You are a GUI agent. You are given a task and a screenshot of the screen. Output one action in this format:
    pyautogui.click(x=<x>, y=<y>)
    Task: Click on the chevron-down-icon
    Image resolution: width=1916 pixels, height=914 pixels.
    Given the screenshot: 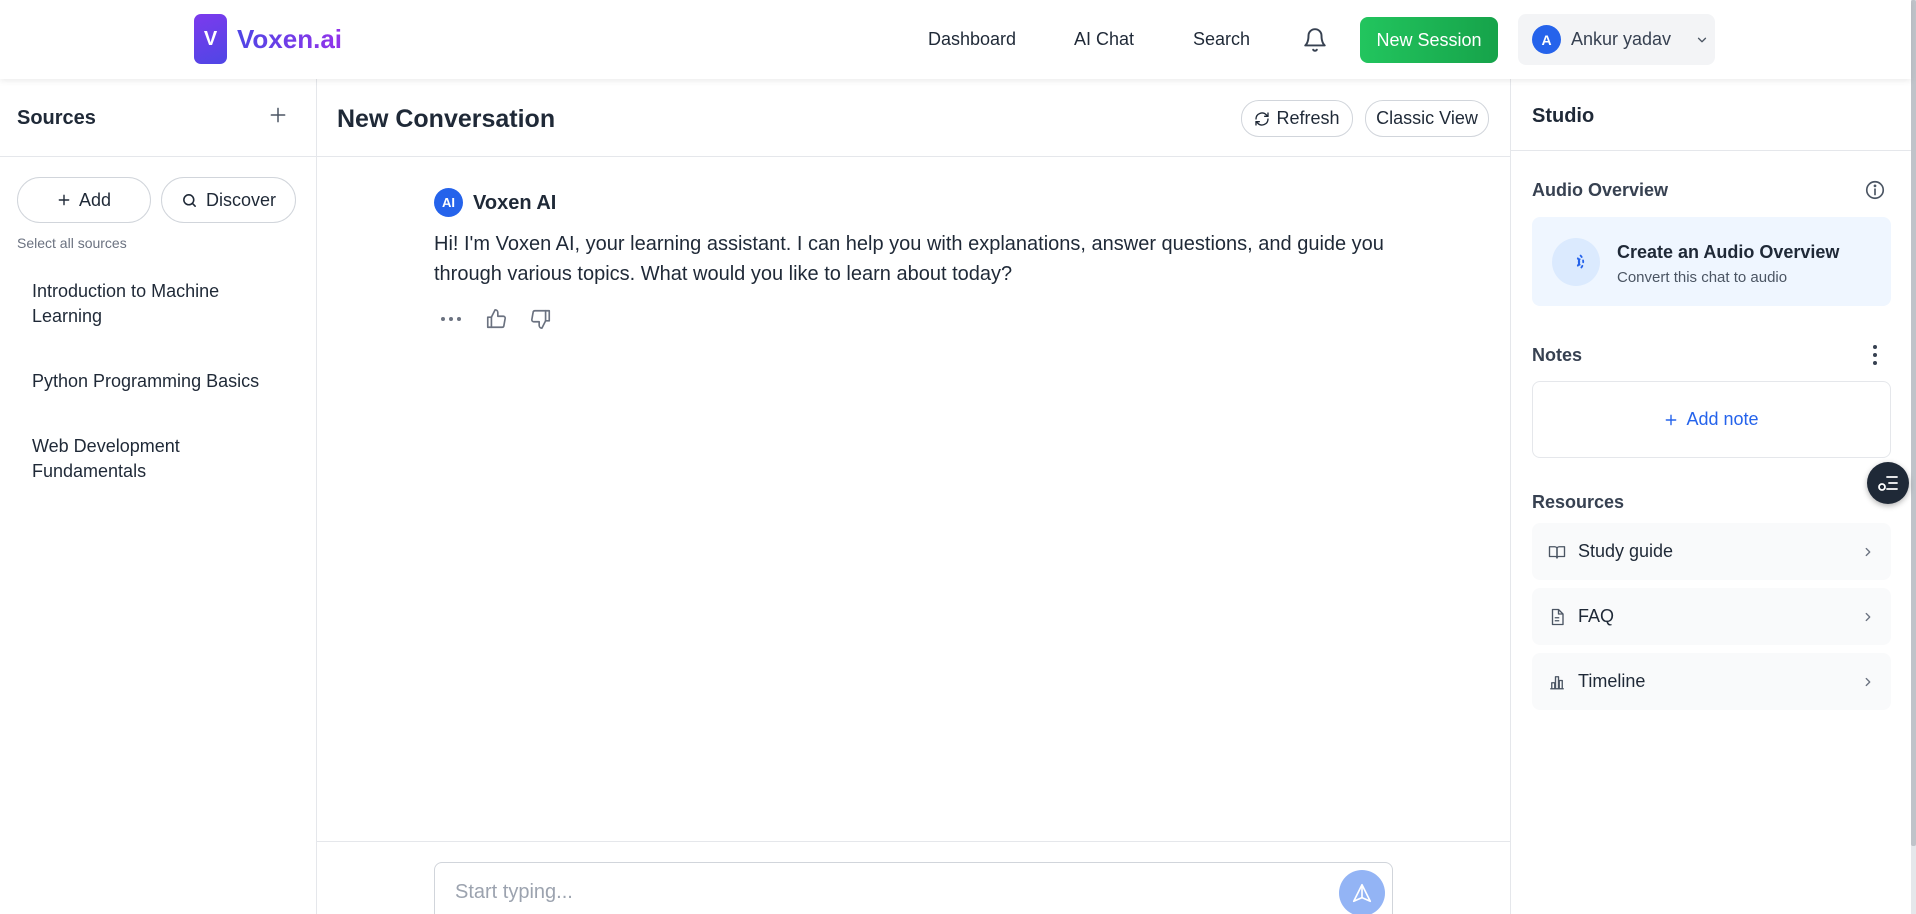 What is the action you would take?
    pyautogui.click(x=1702, y=39)
    